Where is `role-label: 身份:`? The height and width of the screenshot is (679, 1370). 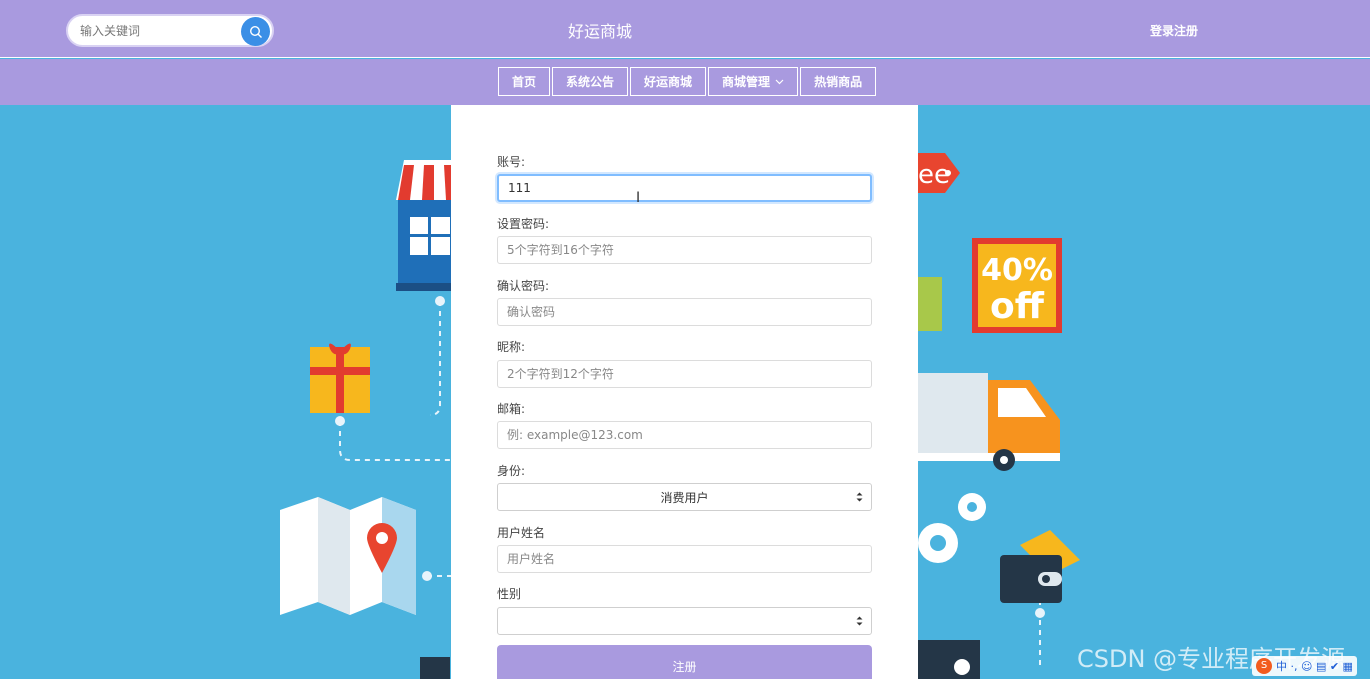
role-label: 身份: is located at coordinates (511, 471).